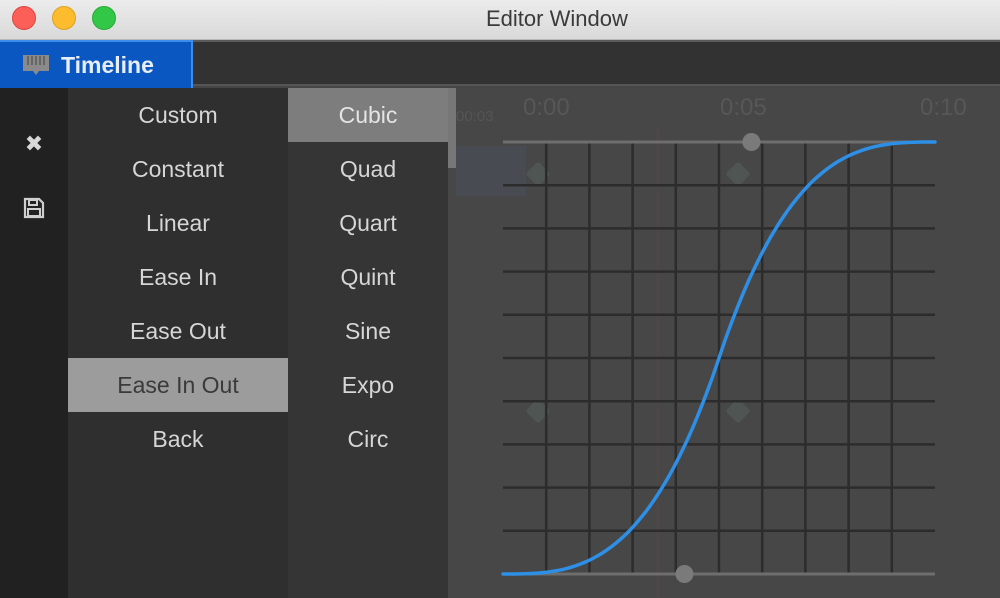 The height and width of the screenshot is (598, 1000). I want to click on tab-timeline: Timeline, so click(96, 64).